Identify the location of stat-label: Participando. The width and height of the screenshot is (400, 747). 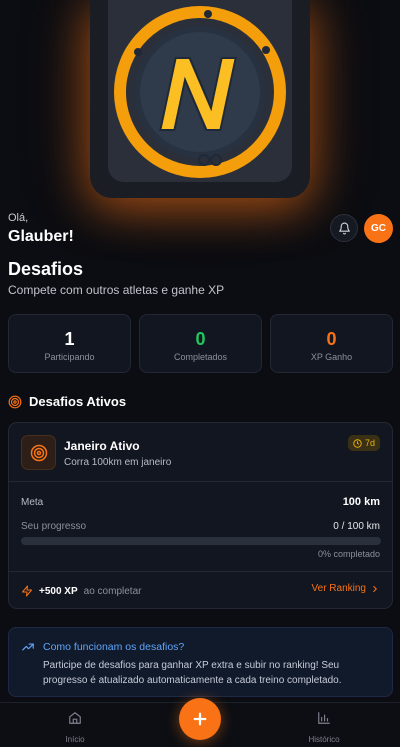
(69, 357).